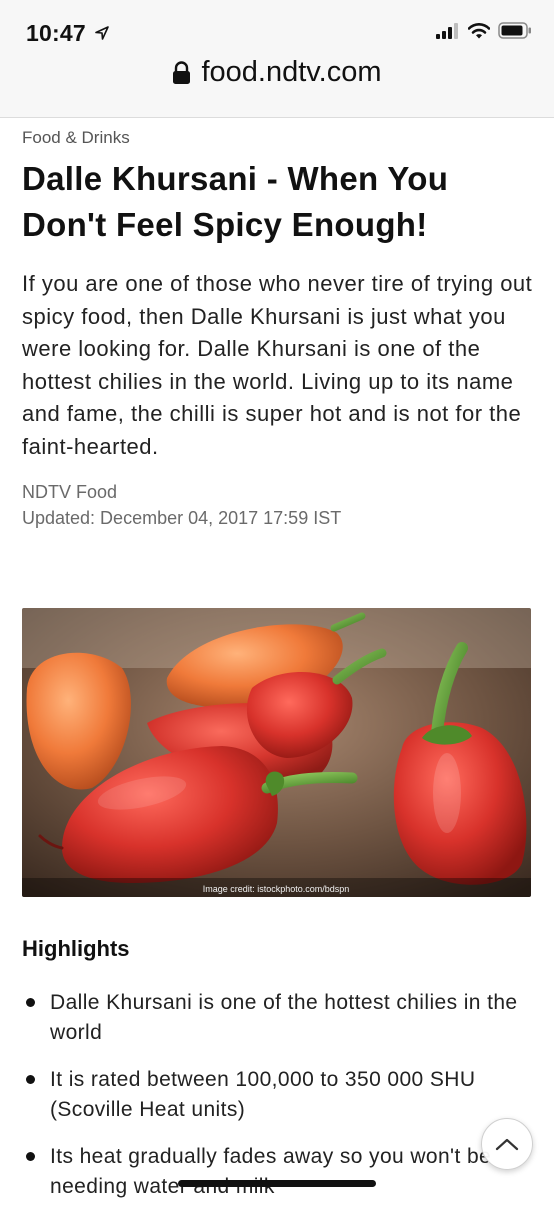 Image resolution: width=554 pixels, height=1219 pixels. What do you see at coordinates (479, 30) in the screenshot?
I see `wifi-icon` at bounding box center [479, 30].